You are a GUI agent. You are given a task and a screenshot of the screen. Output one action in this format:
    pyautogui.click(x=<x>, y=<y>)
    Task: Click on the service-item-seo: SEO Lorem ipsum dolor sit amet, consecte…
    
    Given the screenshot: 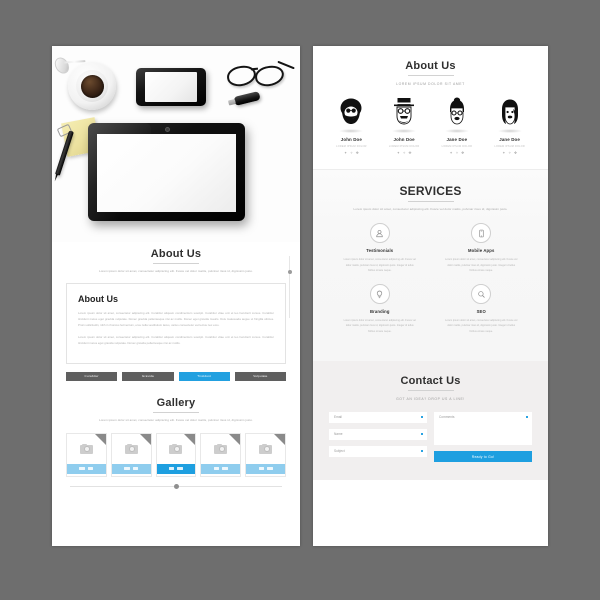 What is the action you would take?
    pyautogui.click(x=482, y=309)
    